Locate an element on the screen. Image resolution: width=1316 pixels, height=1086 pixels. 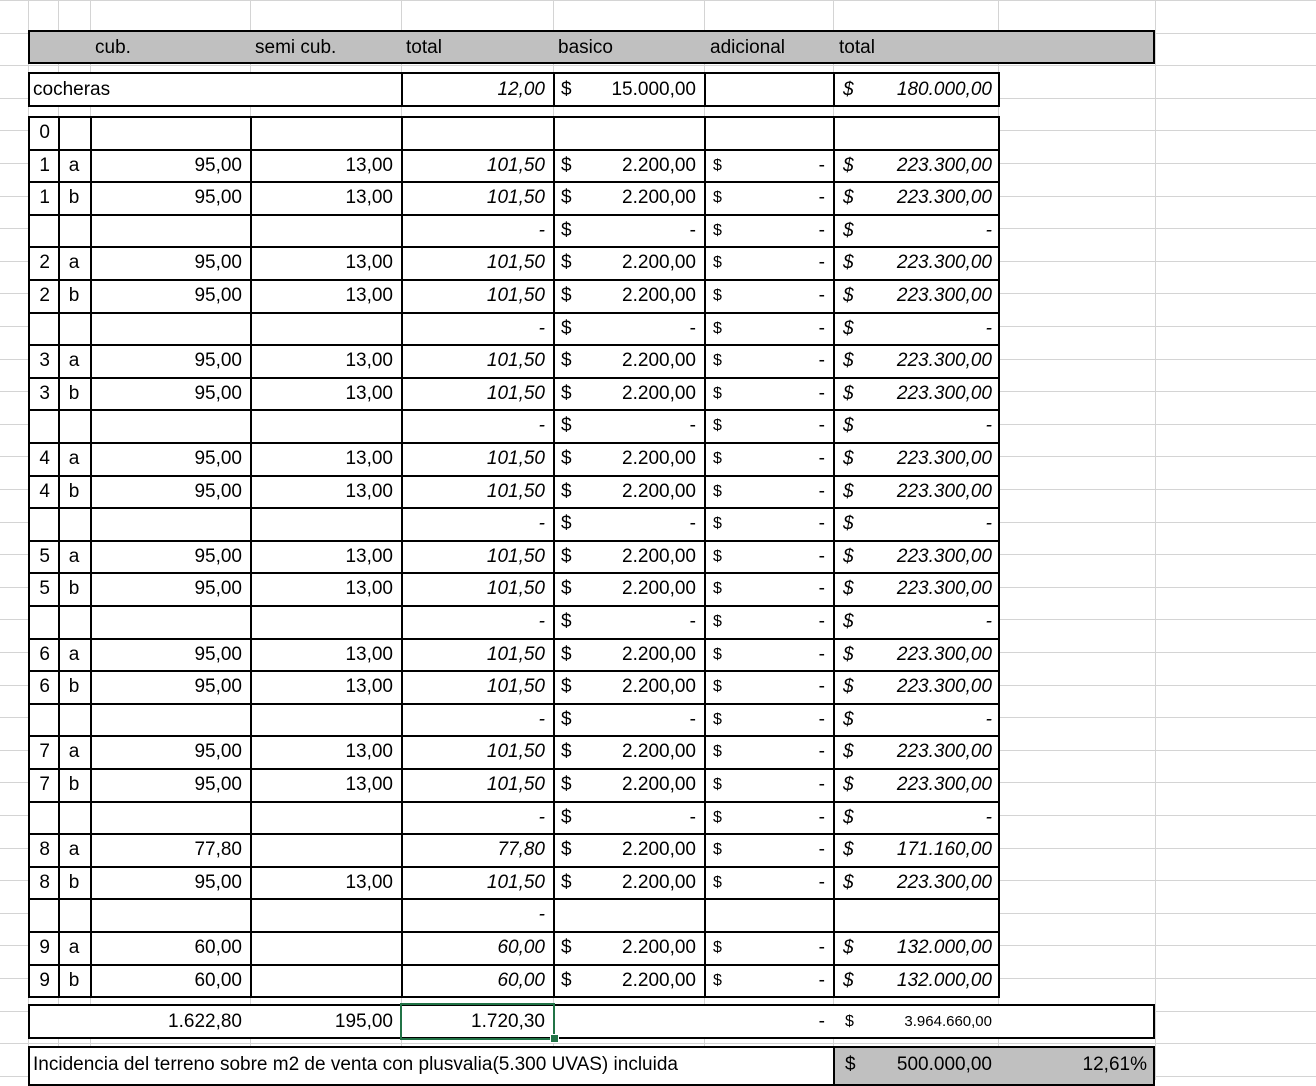
cell-piso: 7 is located at coordinates (43, 785).